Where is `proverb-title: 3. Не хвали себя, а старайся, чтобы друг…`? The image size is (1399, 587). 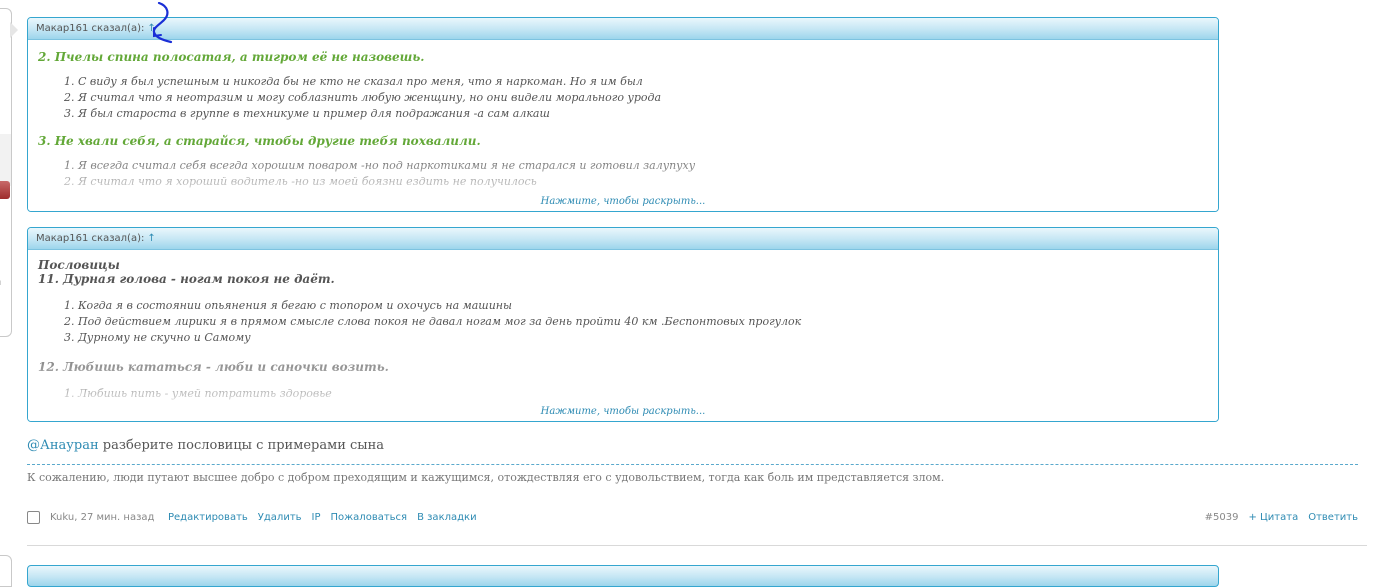
proverb-title: 3. Не хвали себя, а старайся, чтобы друг… is located at coordinates (259, 141).